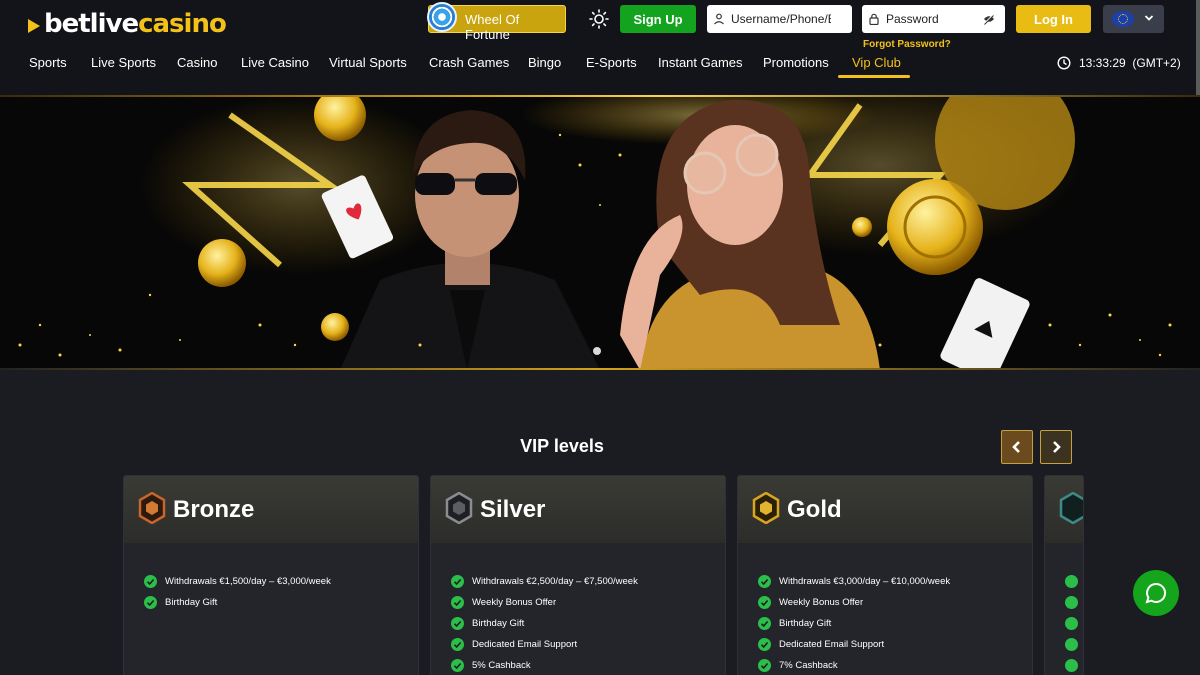  What do you see at coordinates (854, 581) in the screenshot?
I see `benefit-item: Withdrawals €3,000/day – €10,000/week` at bounding box center [854, 581].